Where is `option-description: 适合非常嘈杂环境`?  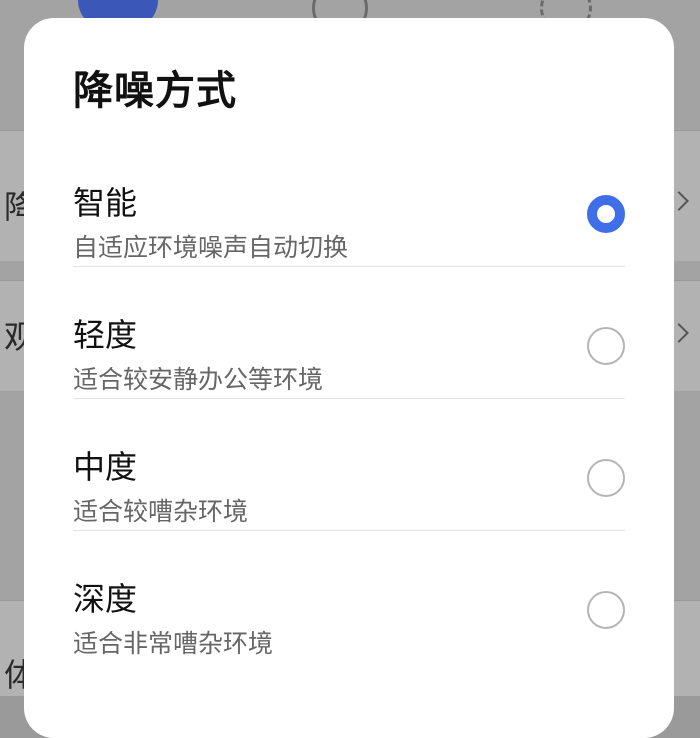
option-description: 适合非常嘈杂环境 is located at coordinates (173, 643).